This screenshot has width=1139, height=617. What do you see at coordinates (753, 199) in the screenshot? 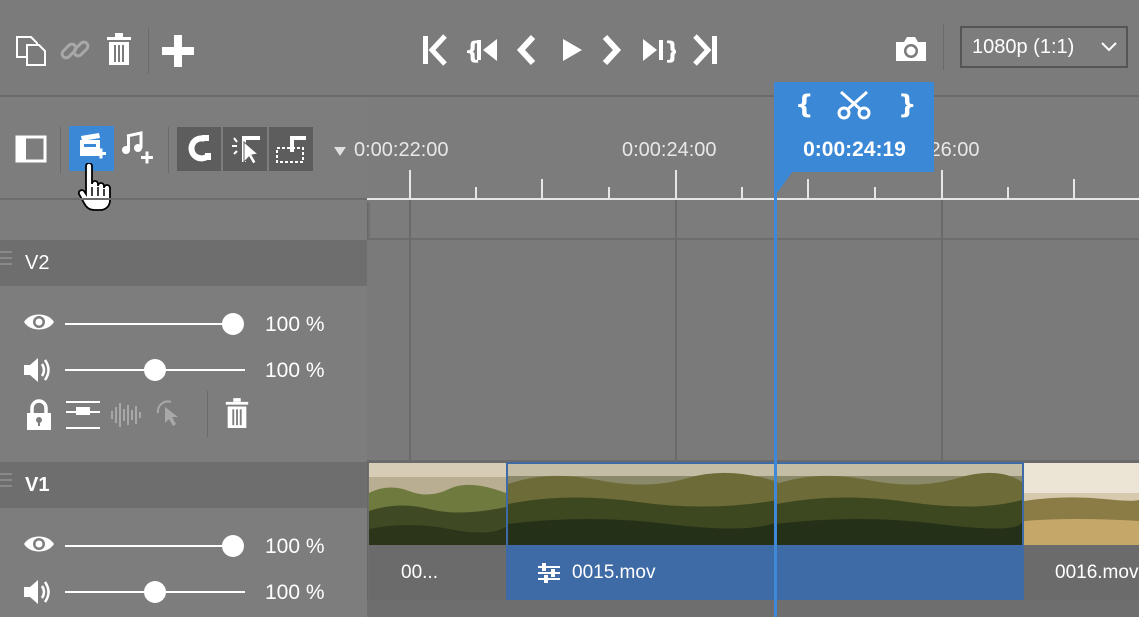
I see `ruler-baseline` at bounding box center [753, 199].